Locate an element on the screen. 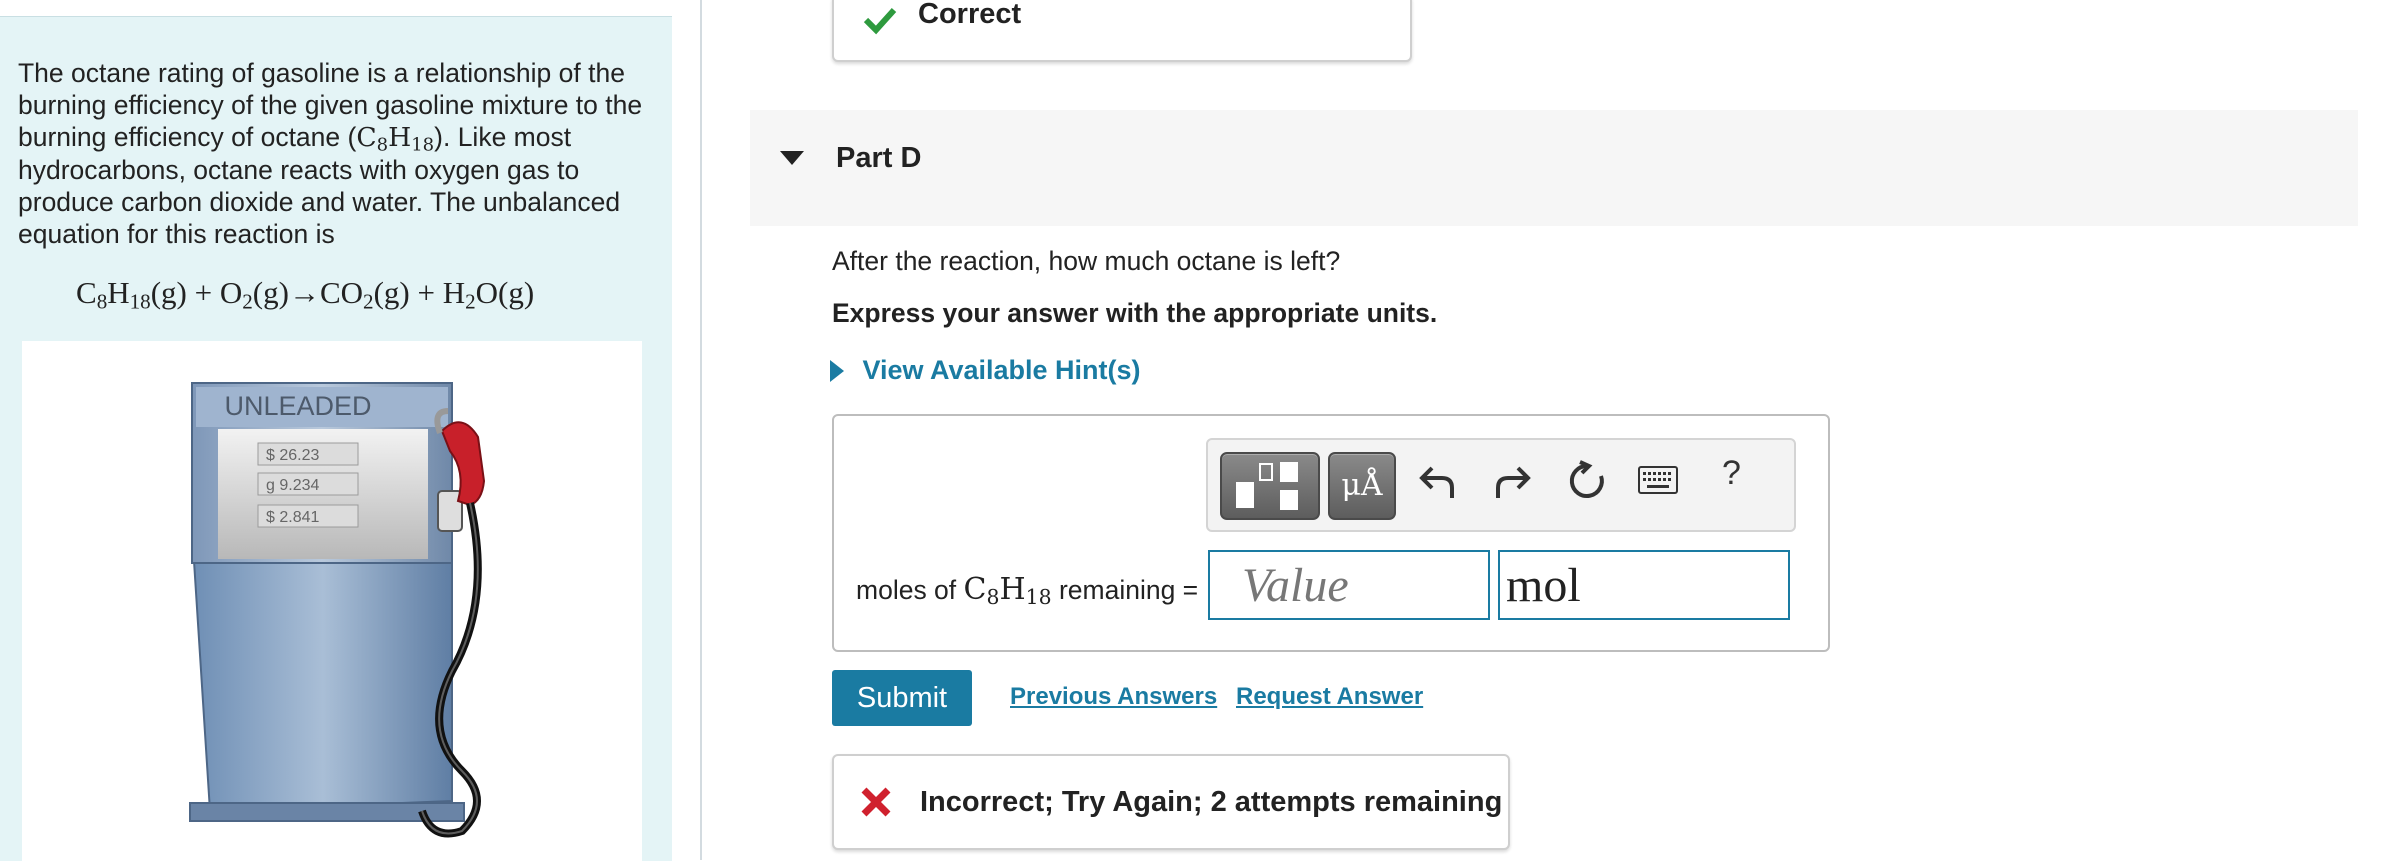 Image resolution: width=2400 pixels, height=866 pixels. view-hints-toggle: View Available Hint(s) is located at coordinates (985, 370).